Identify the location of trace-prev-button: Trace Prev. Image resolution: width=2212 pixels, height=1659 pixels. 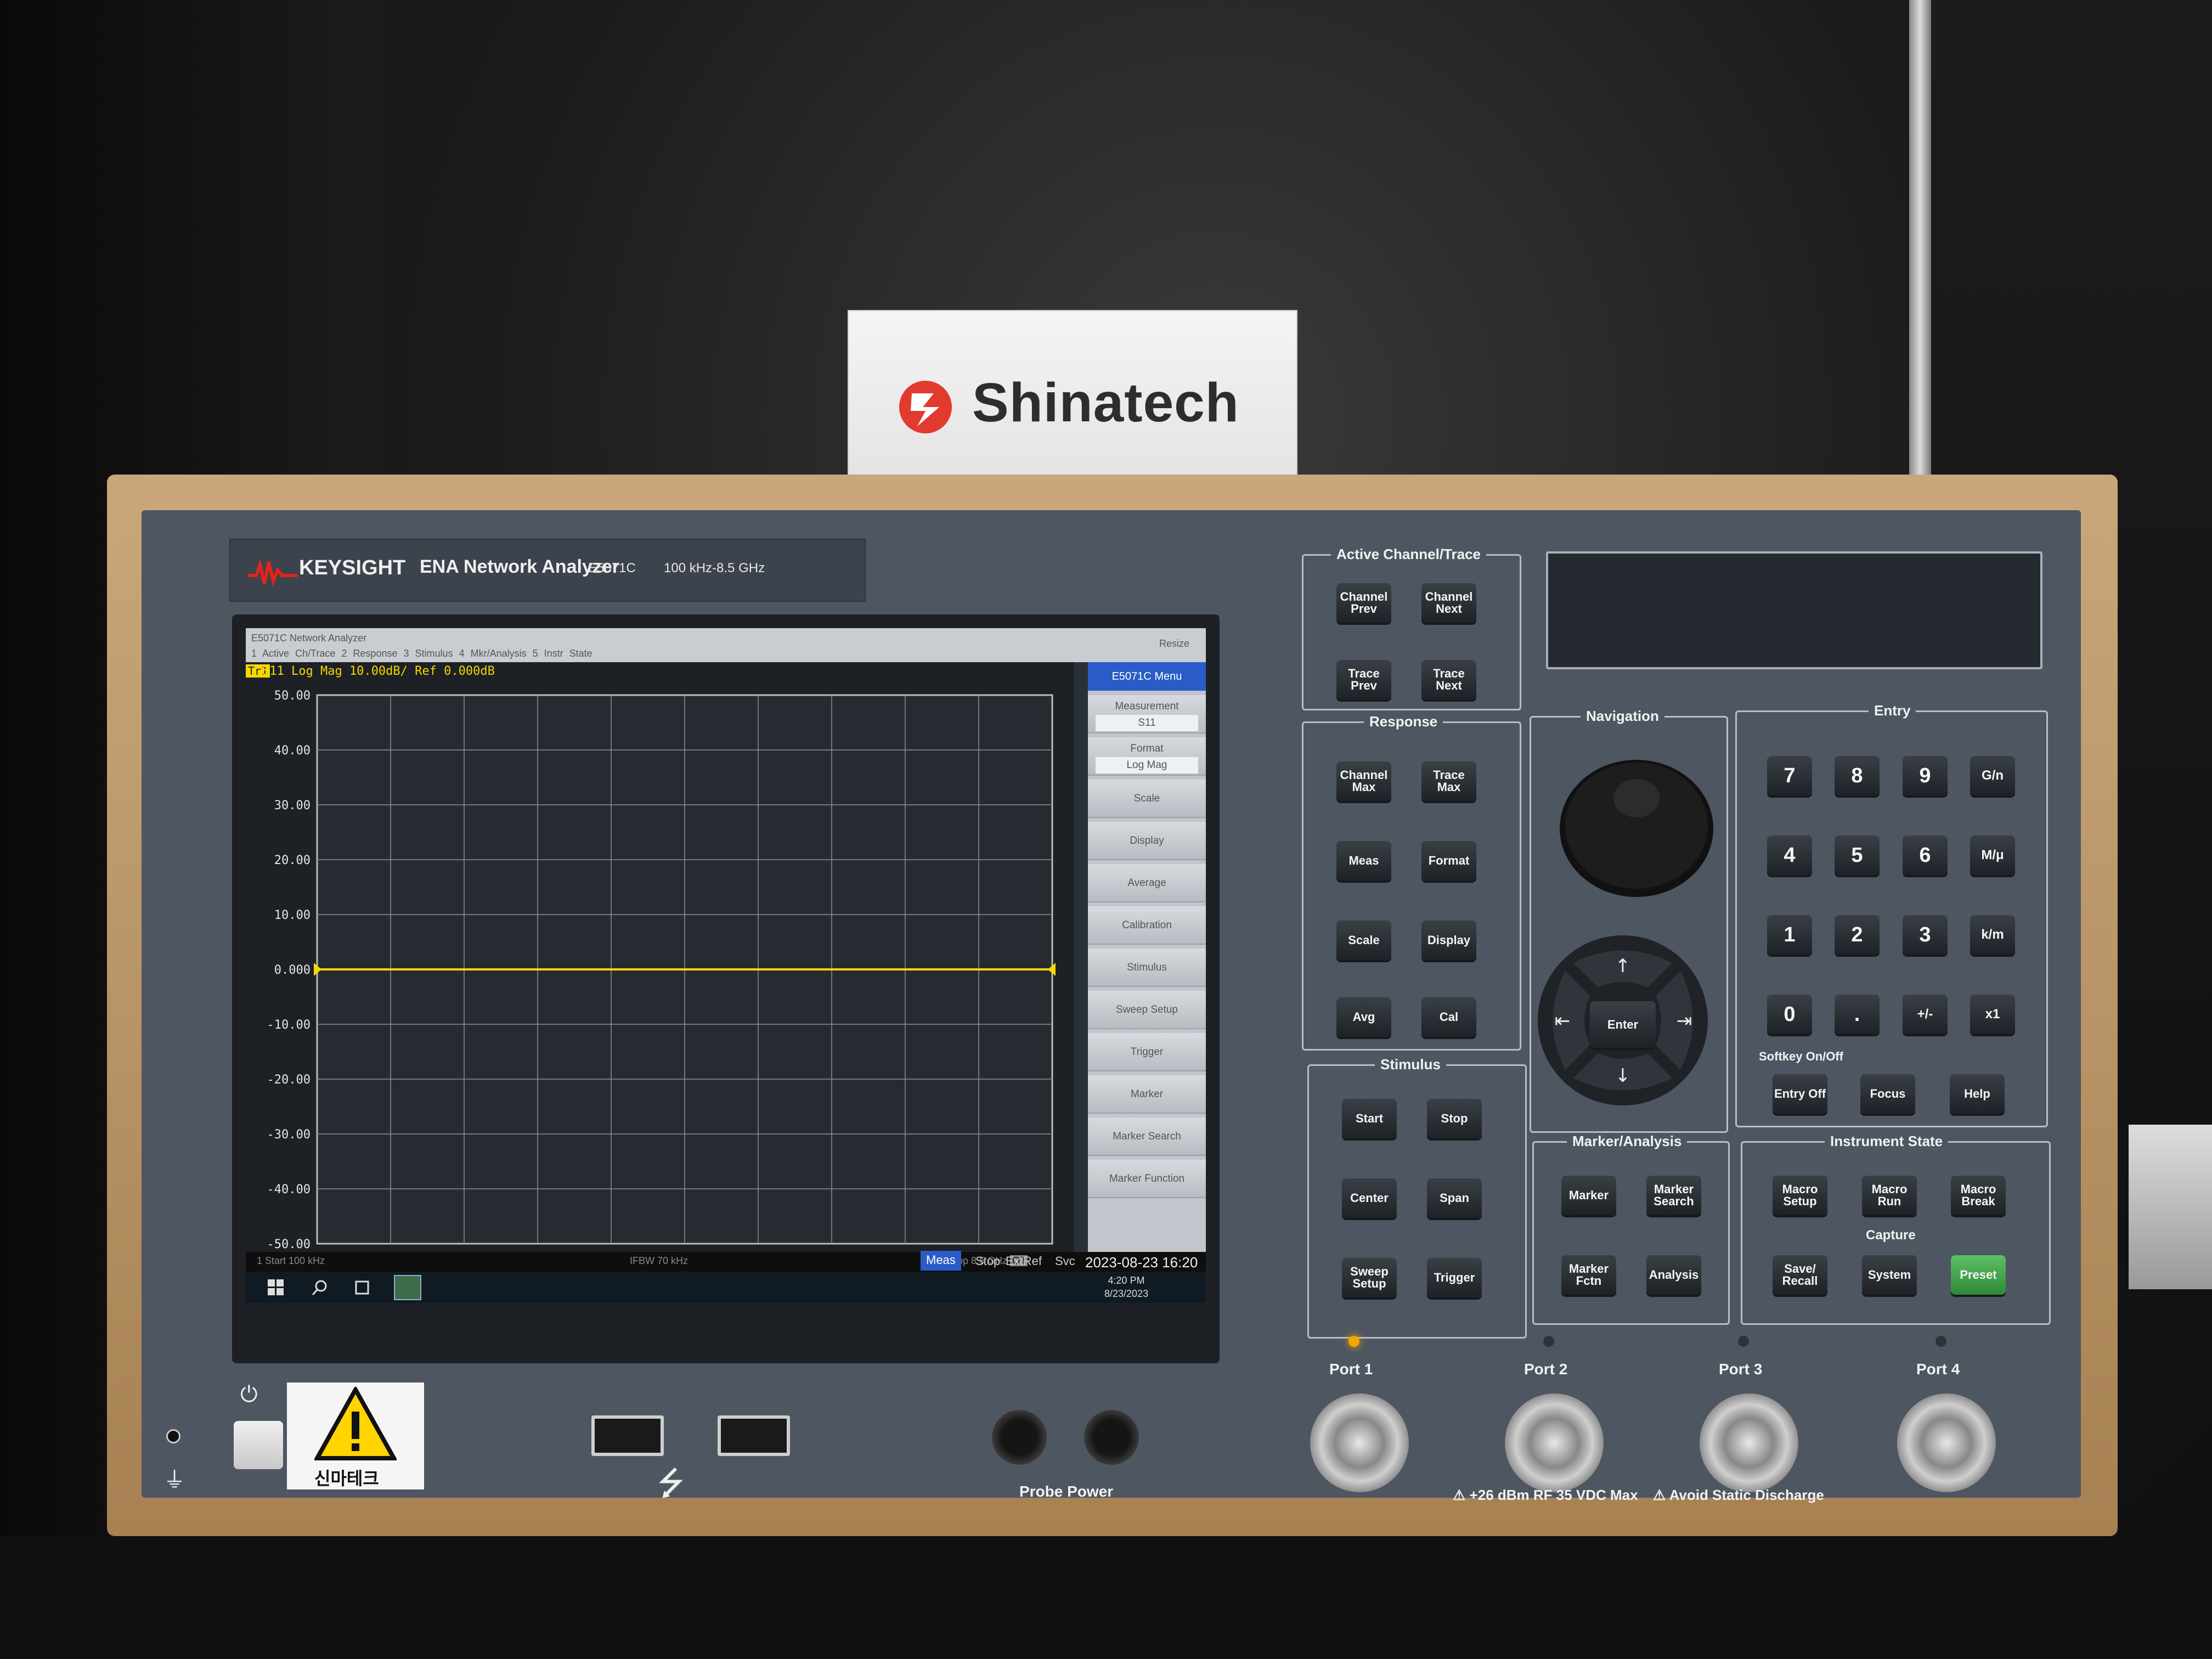
(1363, 679).